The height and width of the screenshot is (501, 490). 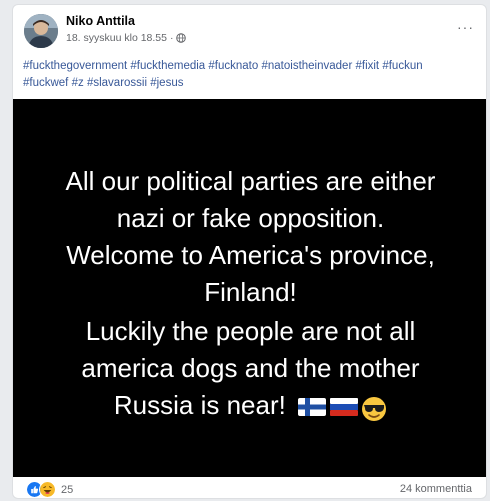 I want to click on image-text-line: Russia is near!, so click(x=199, y=405).